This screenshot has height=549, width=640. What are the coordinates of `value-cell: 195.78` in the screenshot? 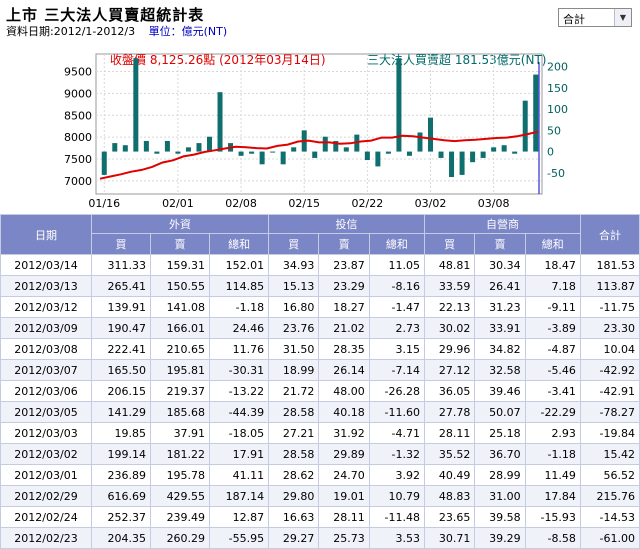 It's located at (180, 475).